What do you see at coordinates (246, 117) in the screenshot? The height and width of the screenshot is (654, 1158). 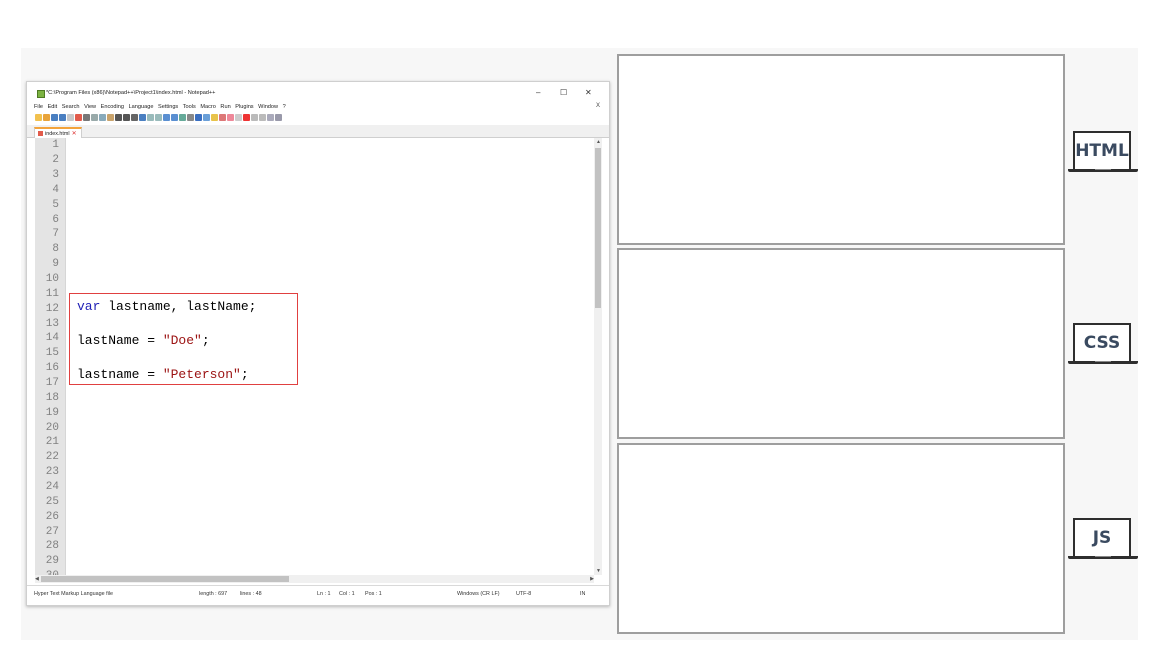 I see `record-macro-icon` at bounding box center [246, 117].